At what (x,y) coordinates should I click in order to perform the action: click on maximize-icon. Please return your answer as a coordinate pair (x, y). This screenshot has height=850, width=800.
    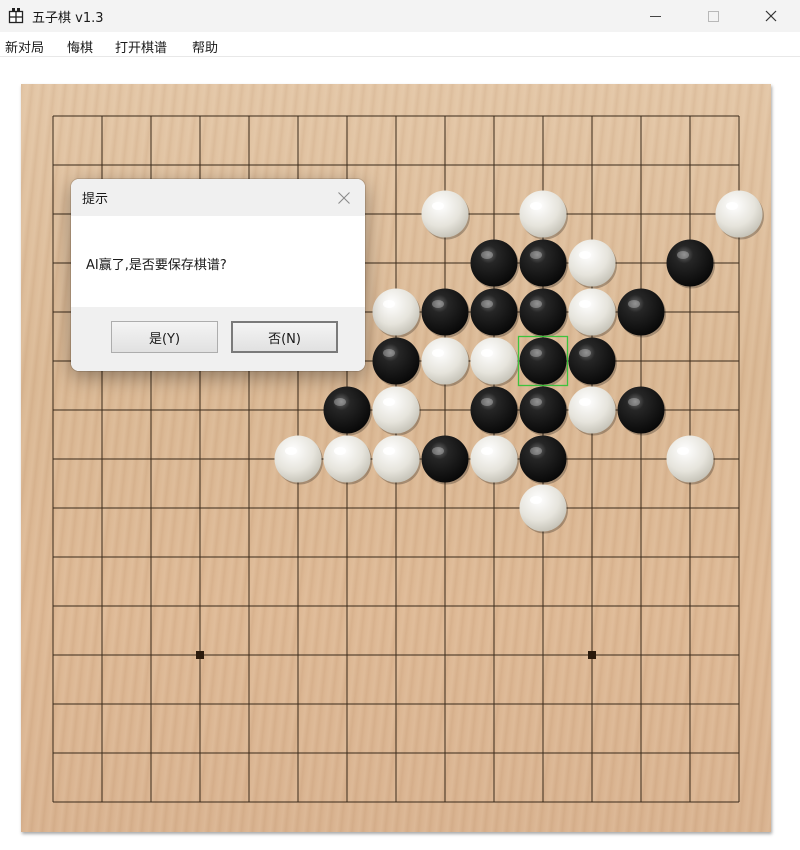
    Looking at the image, I should click on (713, 16).